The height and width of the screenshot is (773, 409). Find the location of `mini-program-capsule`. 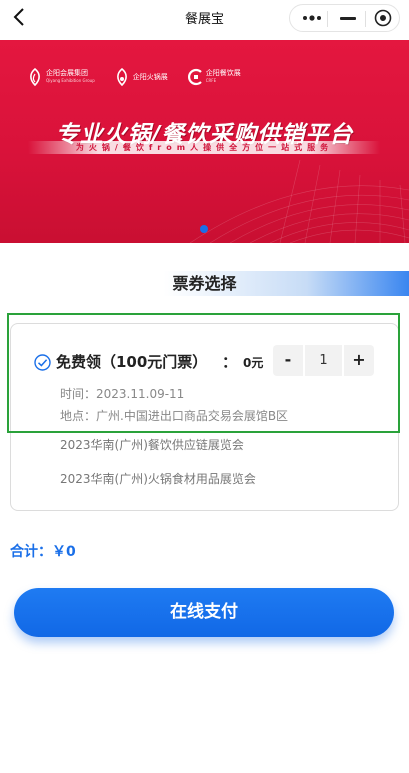

mini-program-capsule is located at coordinates (344, 18).